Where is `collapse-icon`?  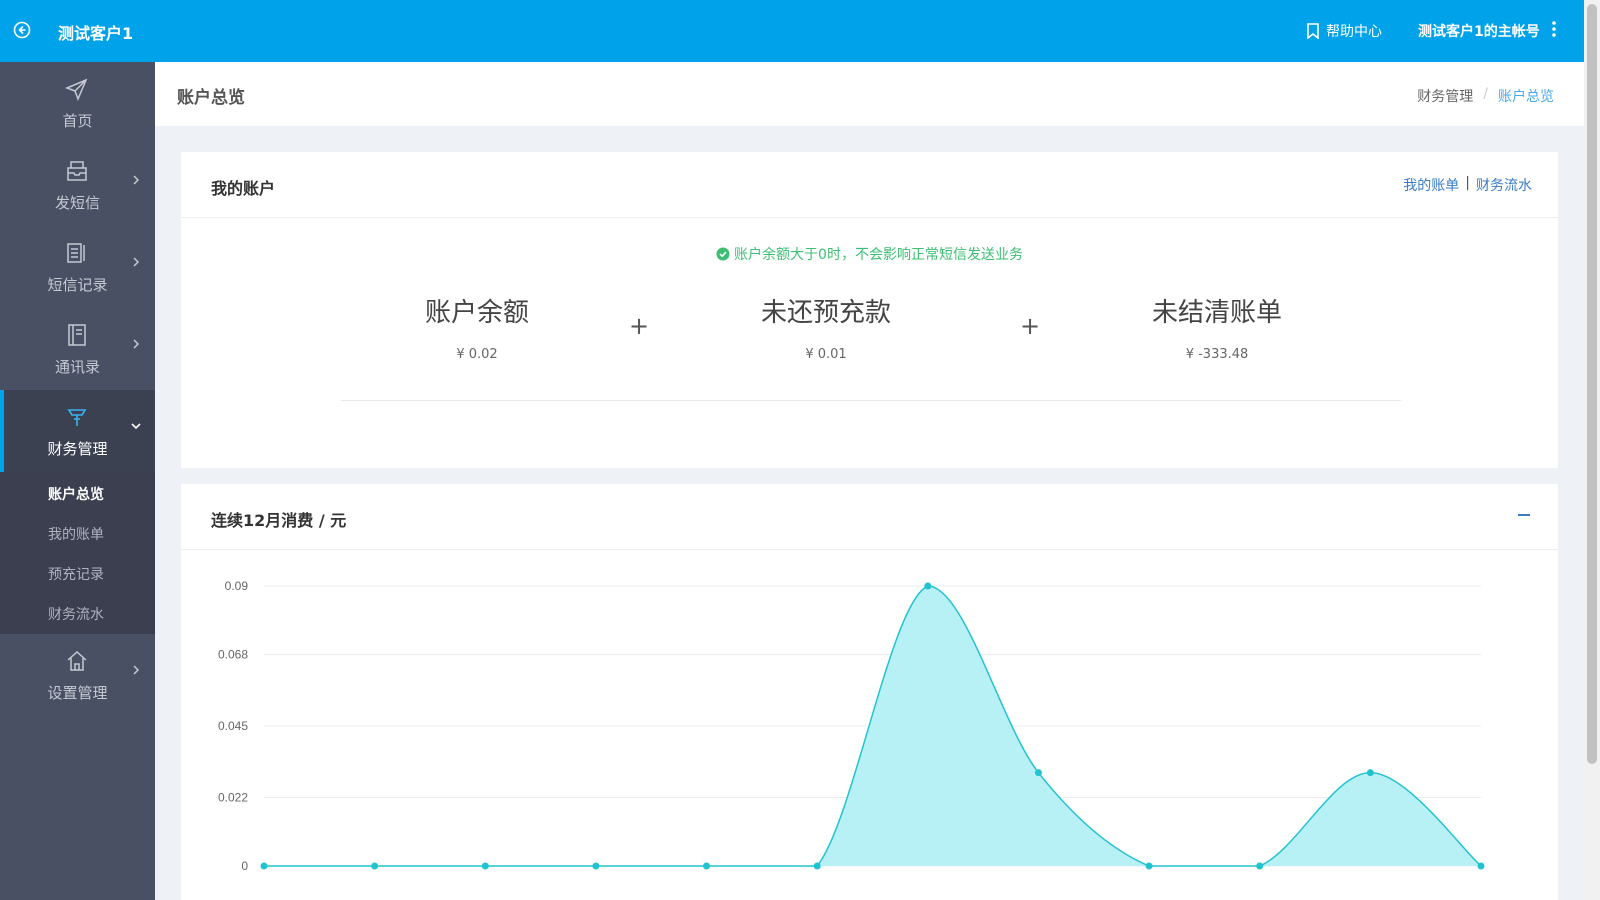 collapse-icon is located at coordinates (1524, 515).